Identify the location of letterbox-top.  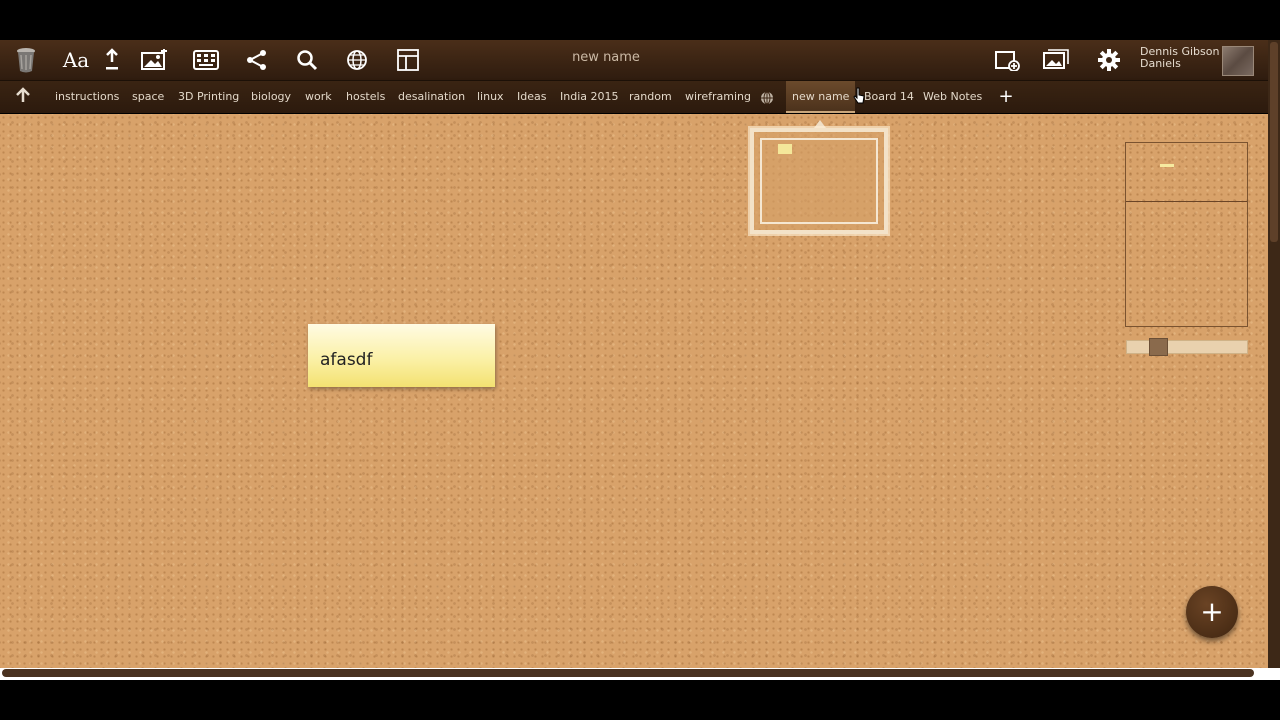
(640, 20).